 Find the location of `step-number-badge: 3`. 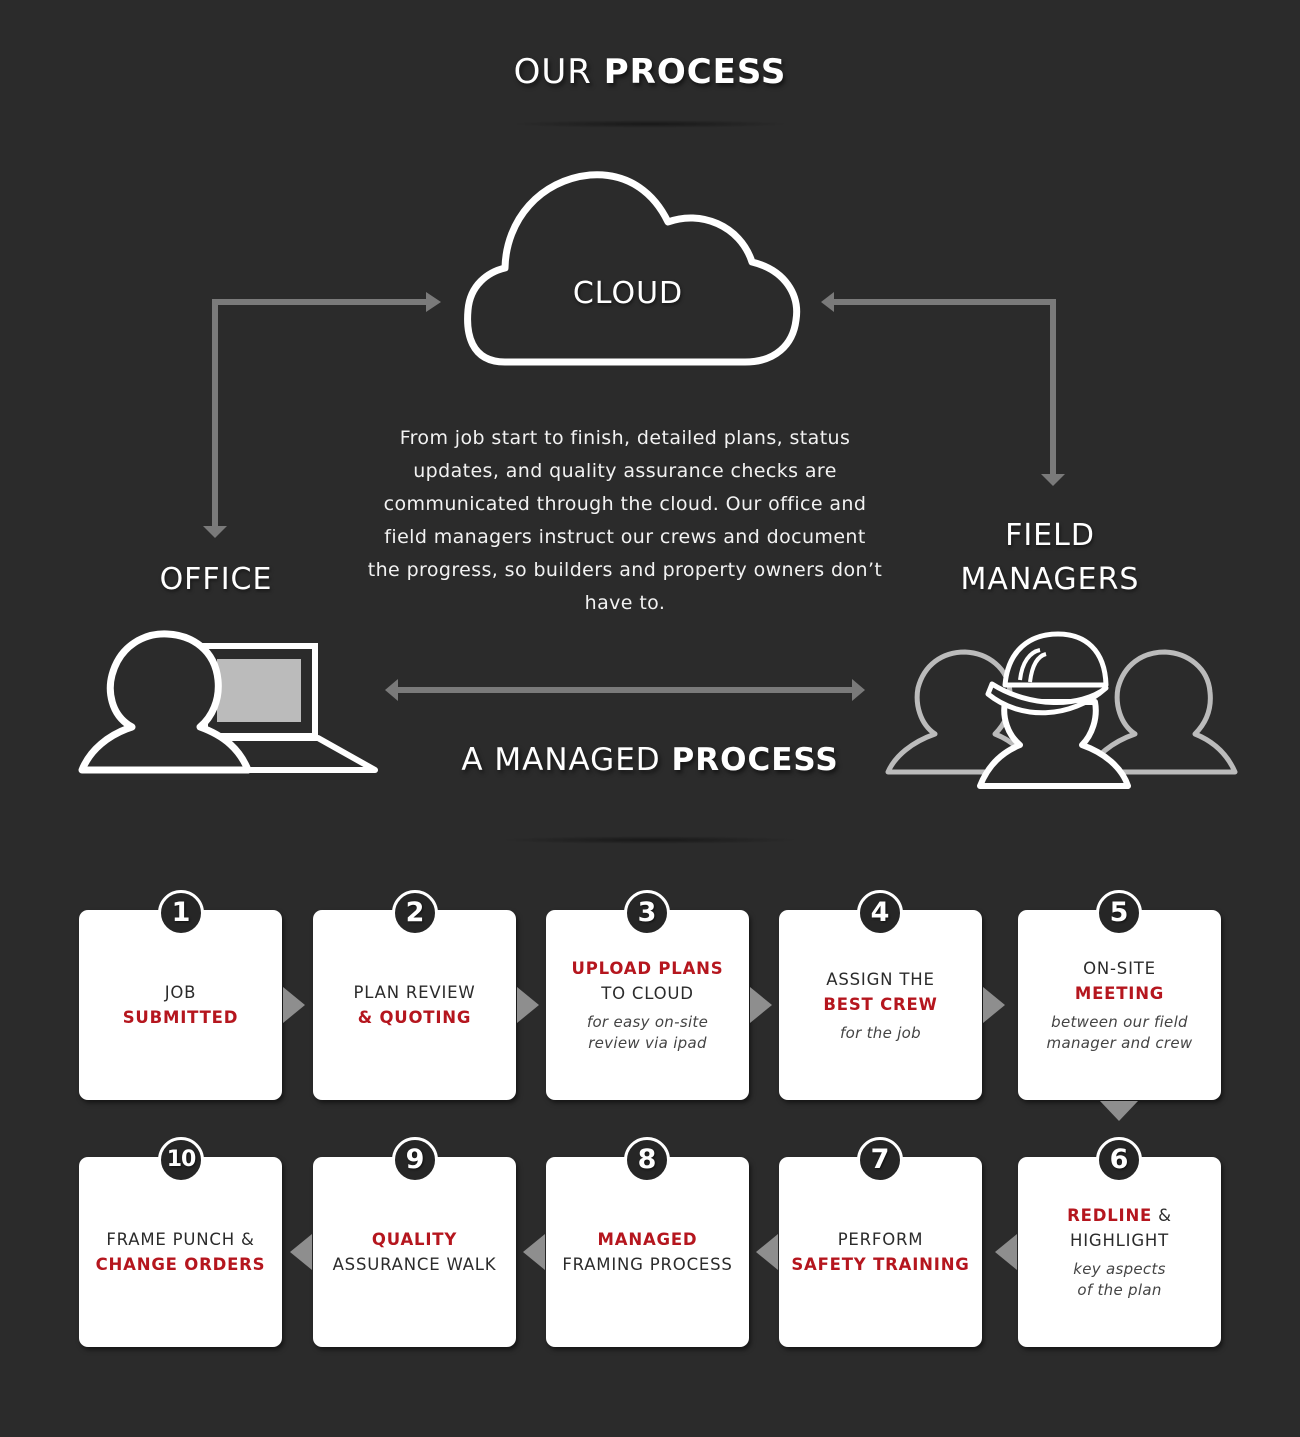

step-number-badge: 3 is located at coordinates (647, 913).